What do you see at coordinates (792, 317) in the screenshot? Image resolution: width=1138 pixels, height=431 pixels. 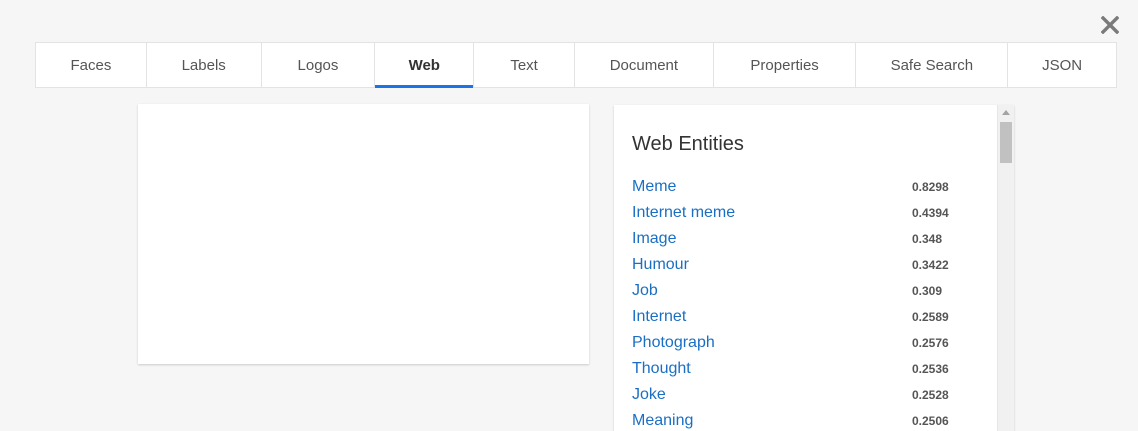 I see `list-item: Internet 0.2589` at bounding box center [792, 317].